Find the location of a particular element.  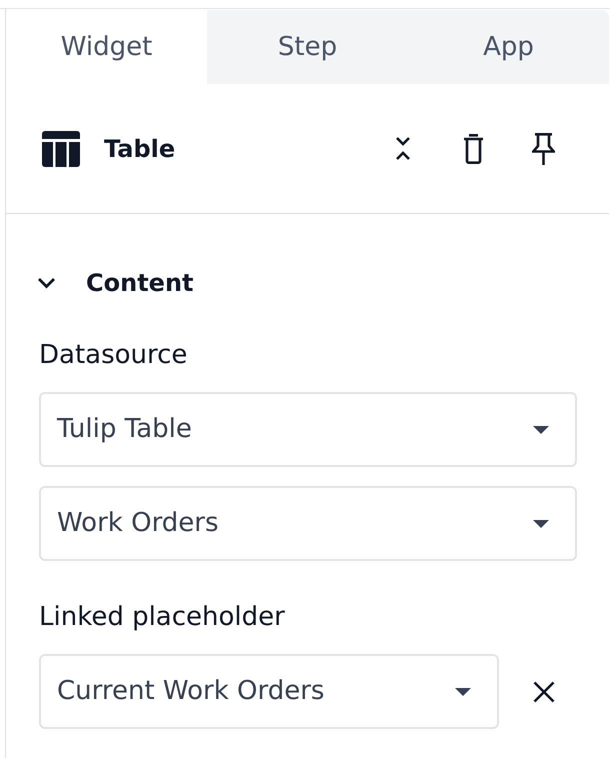

select-dropdown: Work Orders is located at coordinates (308, 523).